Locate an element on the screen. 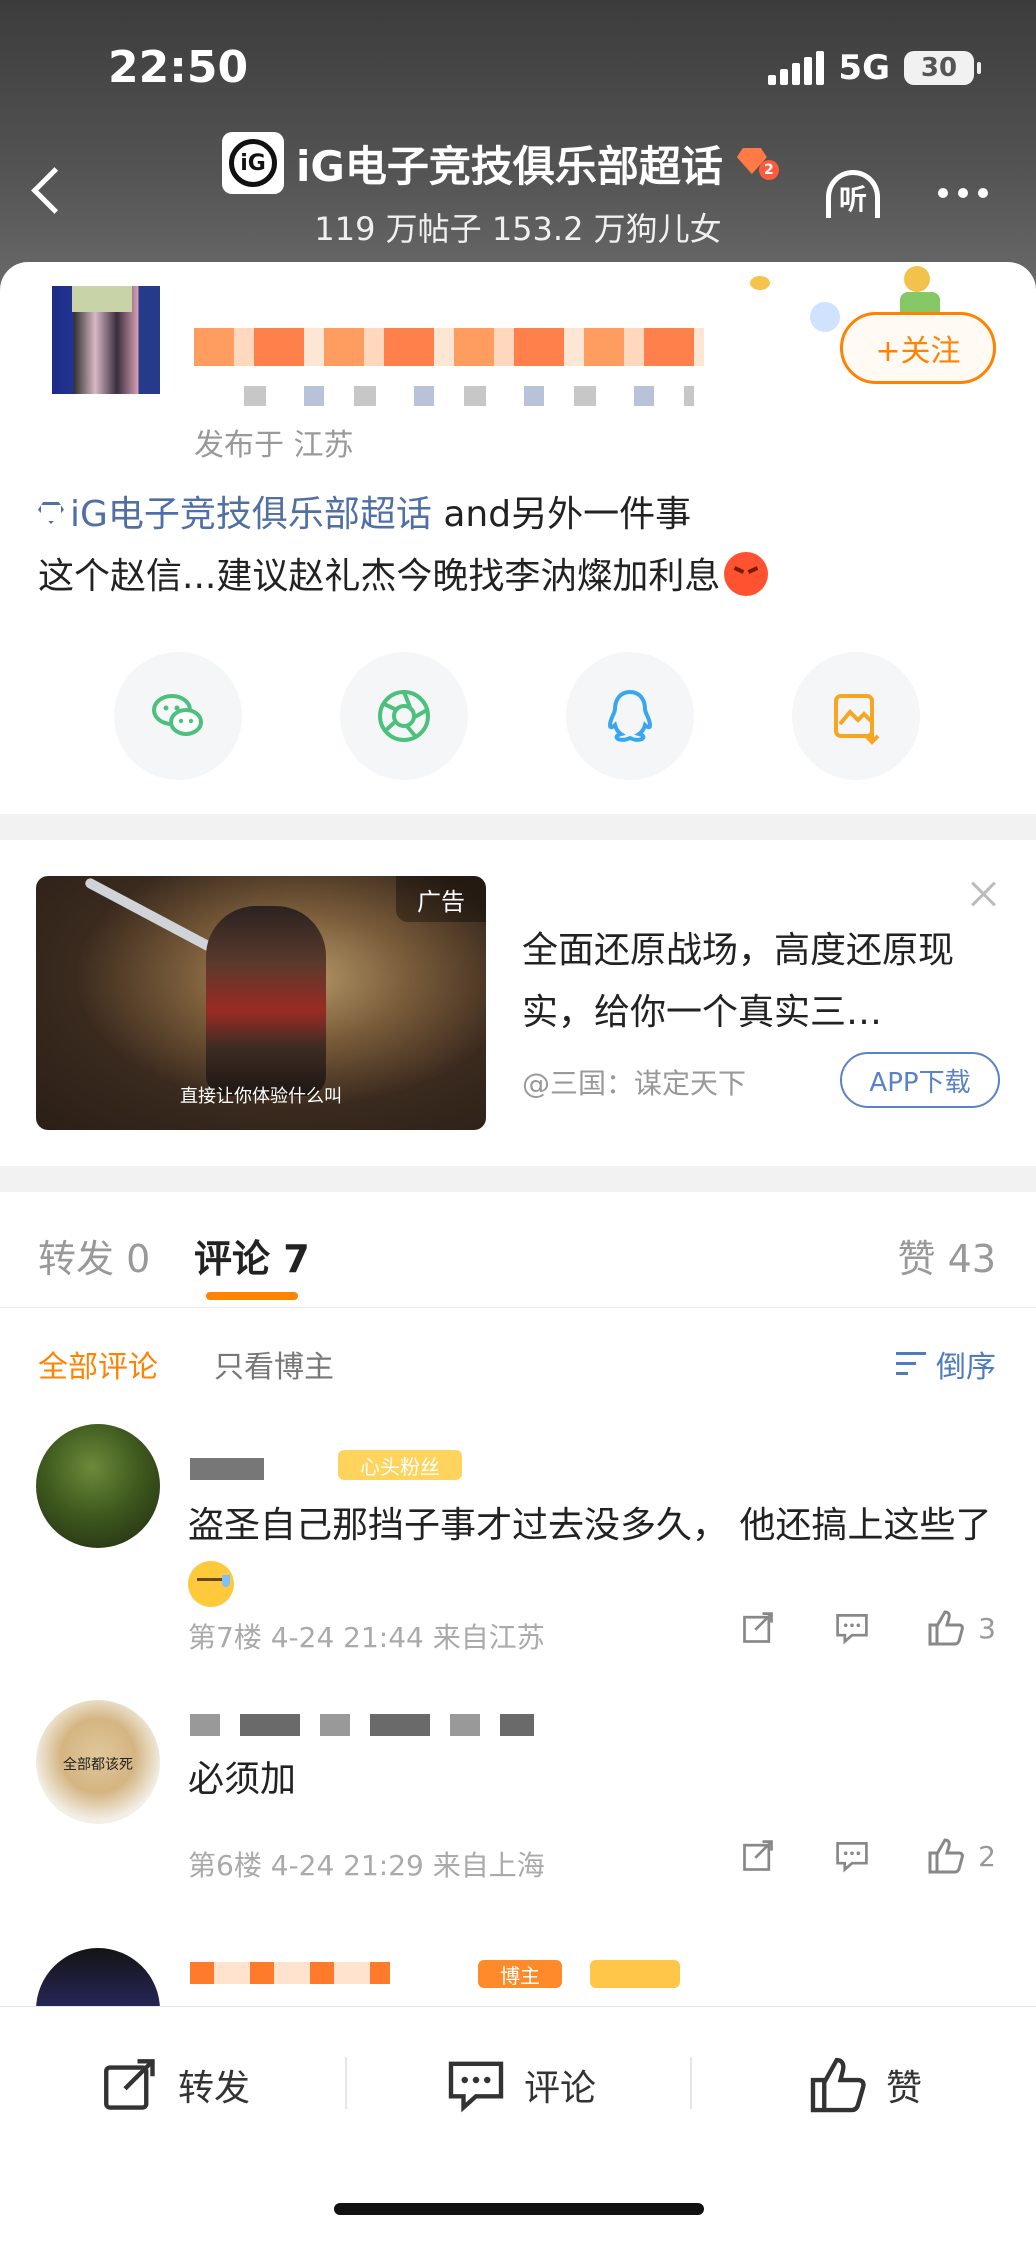  like-label: 赞 is located at coordinates (904, 2088).